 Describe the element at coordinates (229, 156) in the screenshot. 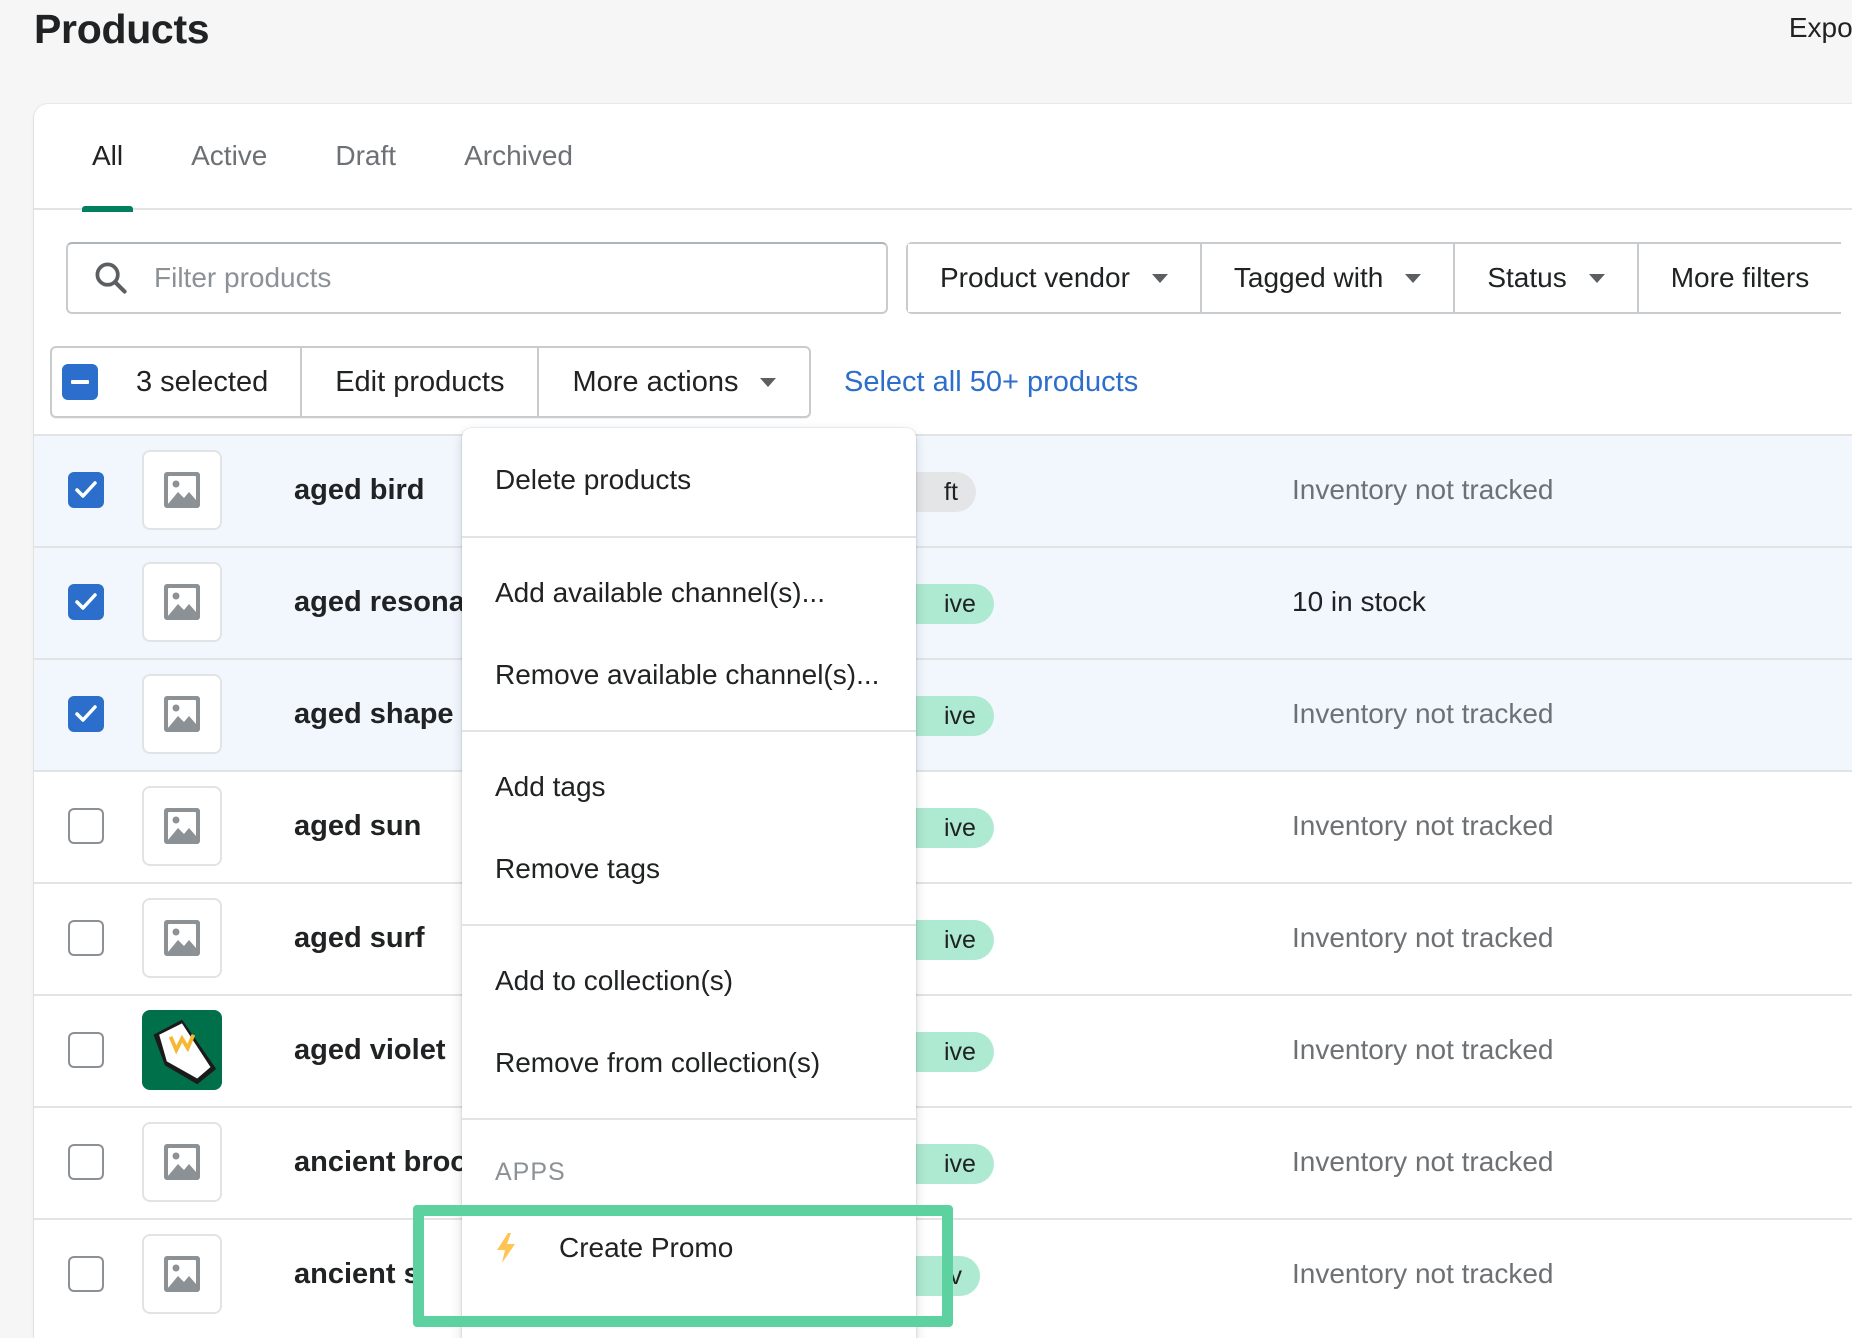

I see `tab-active: Active` at that location.